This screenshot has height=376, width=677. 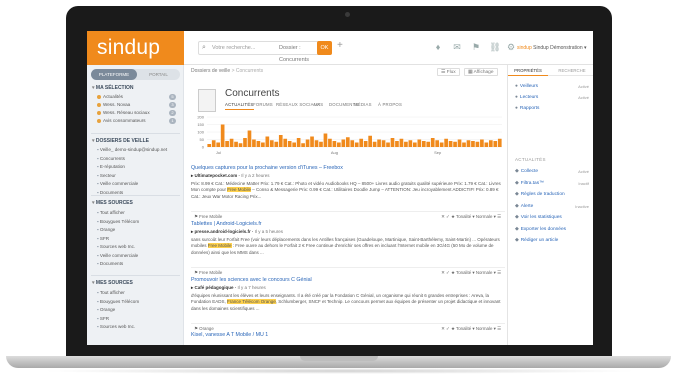 I want to click on flux-button: ☰ Flux, so click(x=448, y=72).